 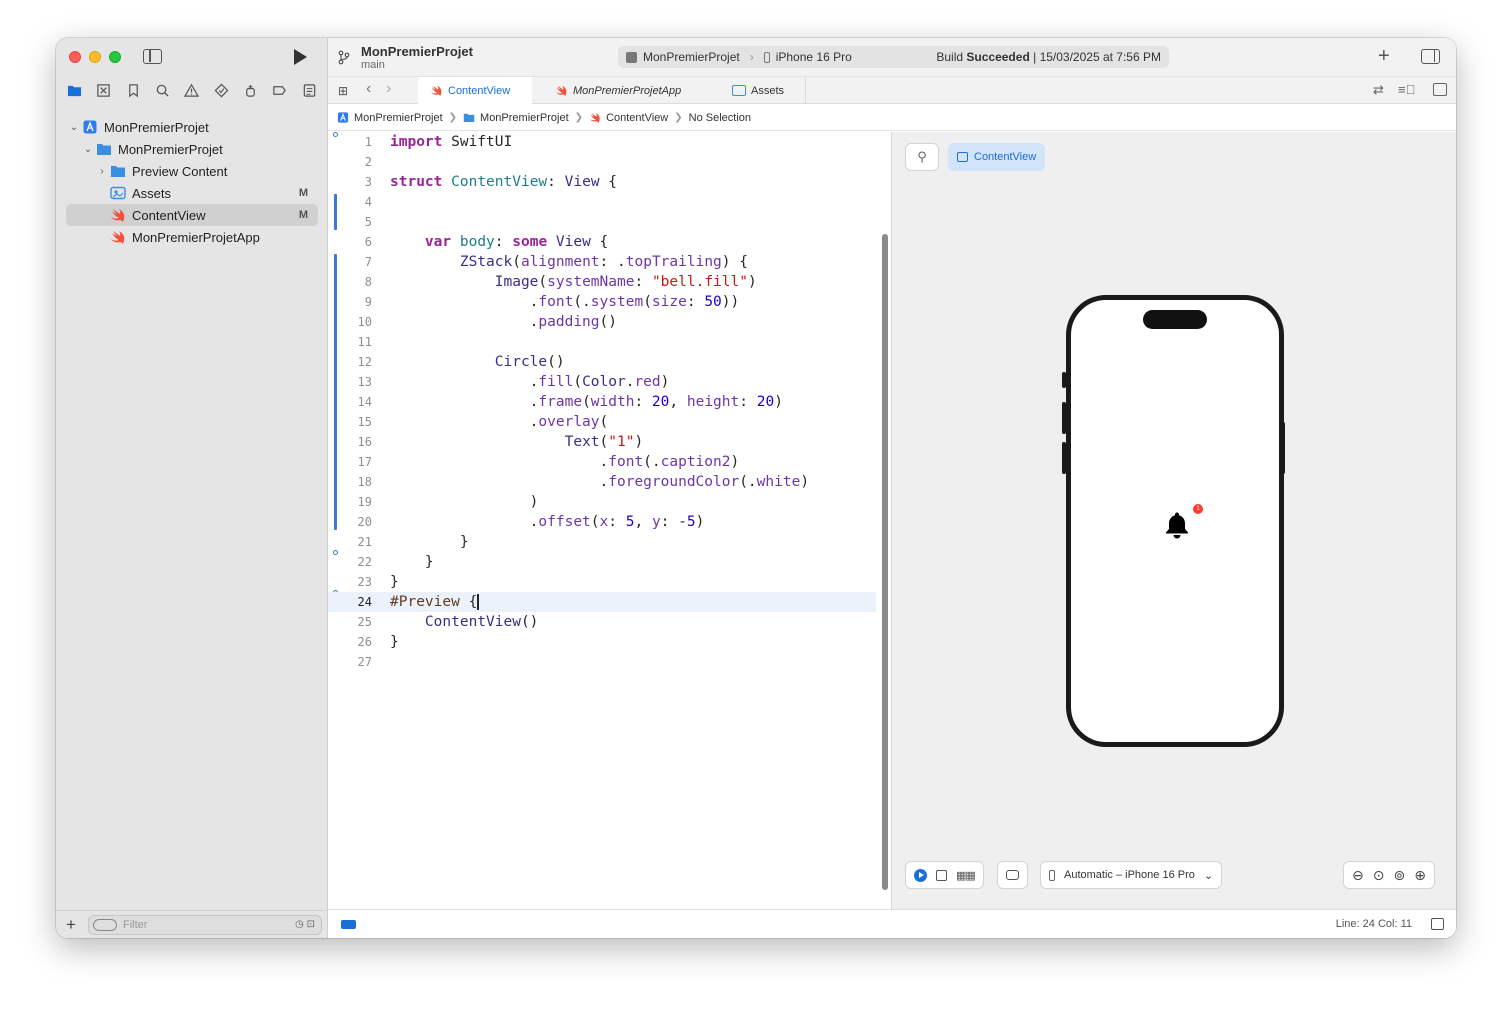 What do you see at coordinates (763, 90) in the screenshot?
I see `tab-assets: Assets` at bounding box center [763, 90].